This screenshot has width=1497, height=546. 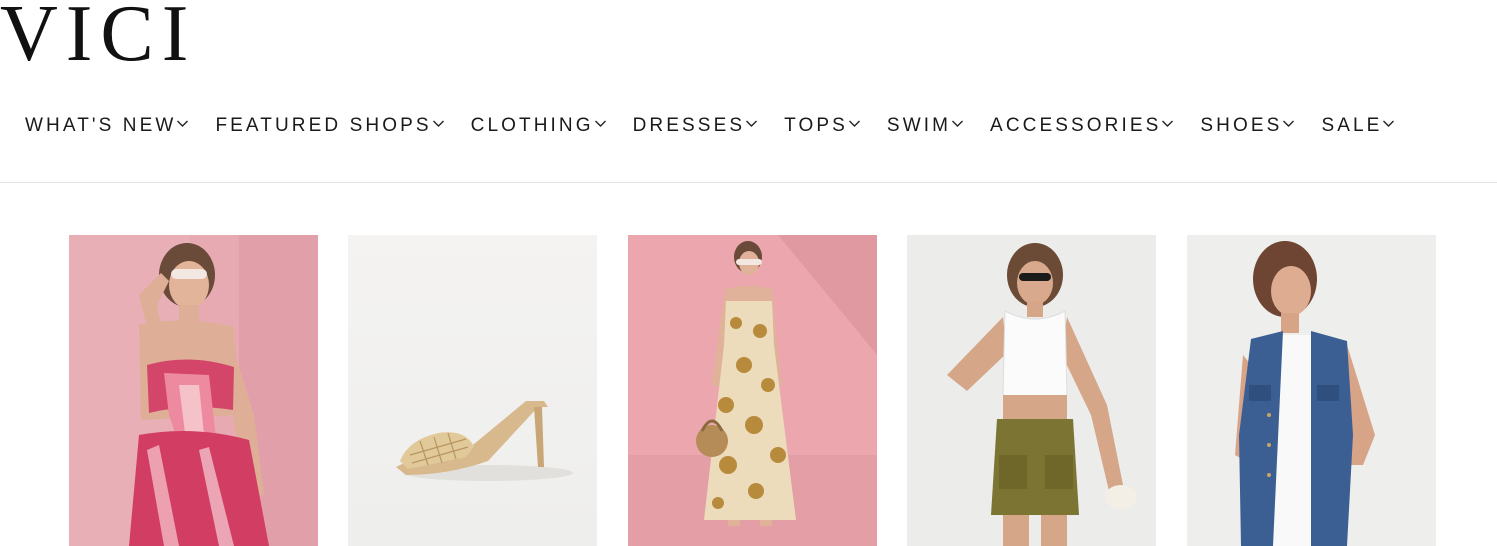 I want to click on nav-item-label: FEATURED SHOPS, so click(x=323, y=125).